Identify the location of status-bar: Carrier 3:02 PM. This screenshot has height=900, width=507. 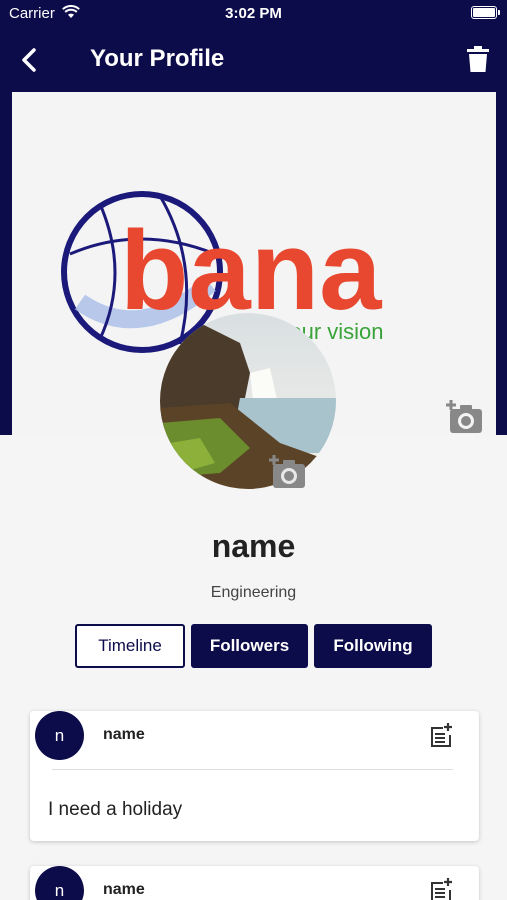
(253, 14).